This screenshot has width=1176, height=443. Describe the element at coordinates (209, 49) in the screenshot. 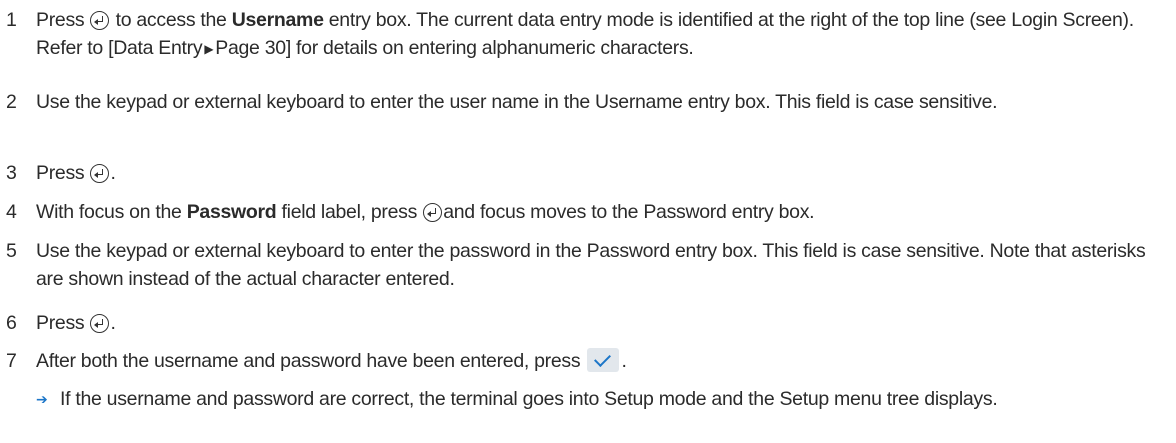

I see `triangle-right-icon: ▶` at that location.